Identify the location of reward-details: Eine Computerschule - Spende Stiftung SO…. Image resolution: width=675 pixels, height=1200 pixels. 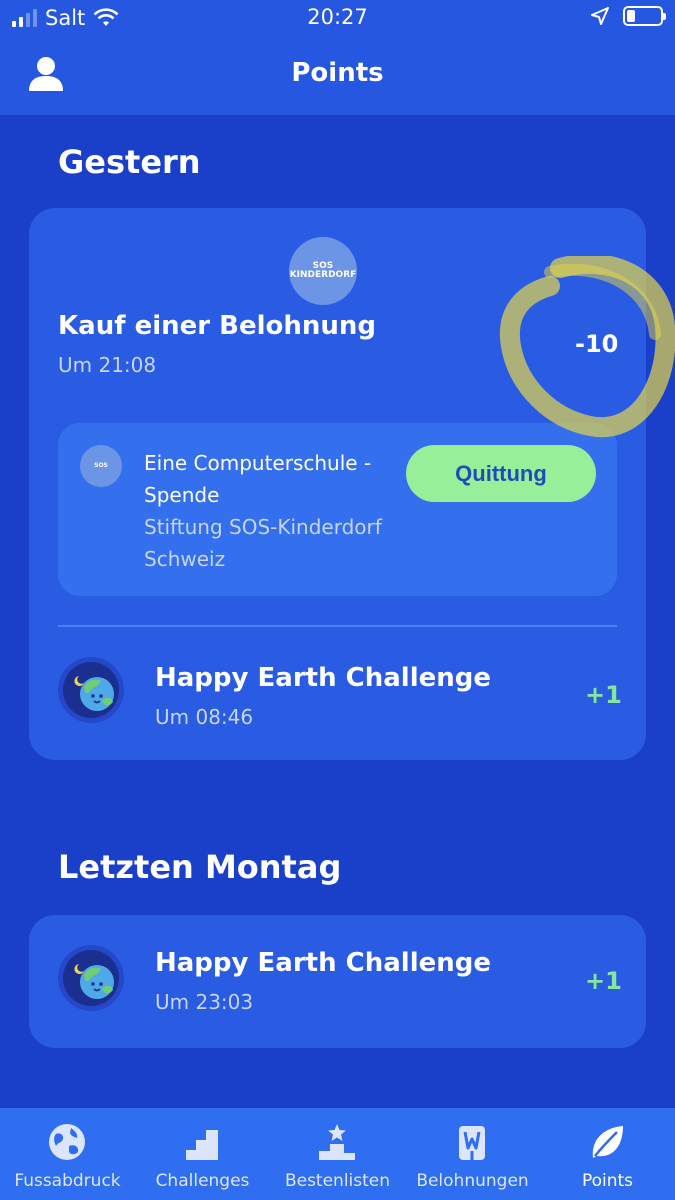
(263, 511).